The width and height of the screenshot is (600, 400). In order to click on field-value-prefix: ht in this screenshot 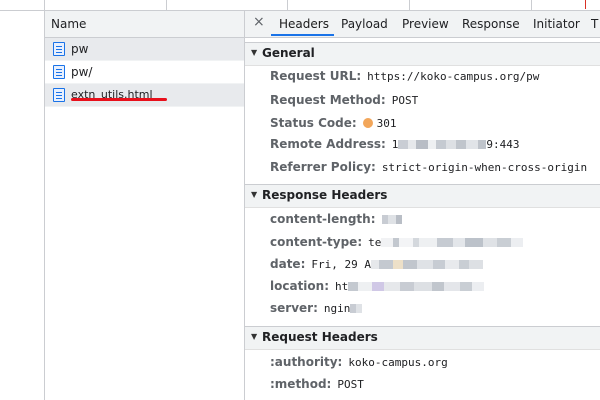, I will do `click(342, 286)`.